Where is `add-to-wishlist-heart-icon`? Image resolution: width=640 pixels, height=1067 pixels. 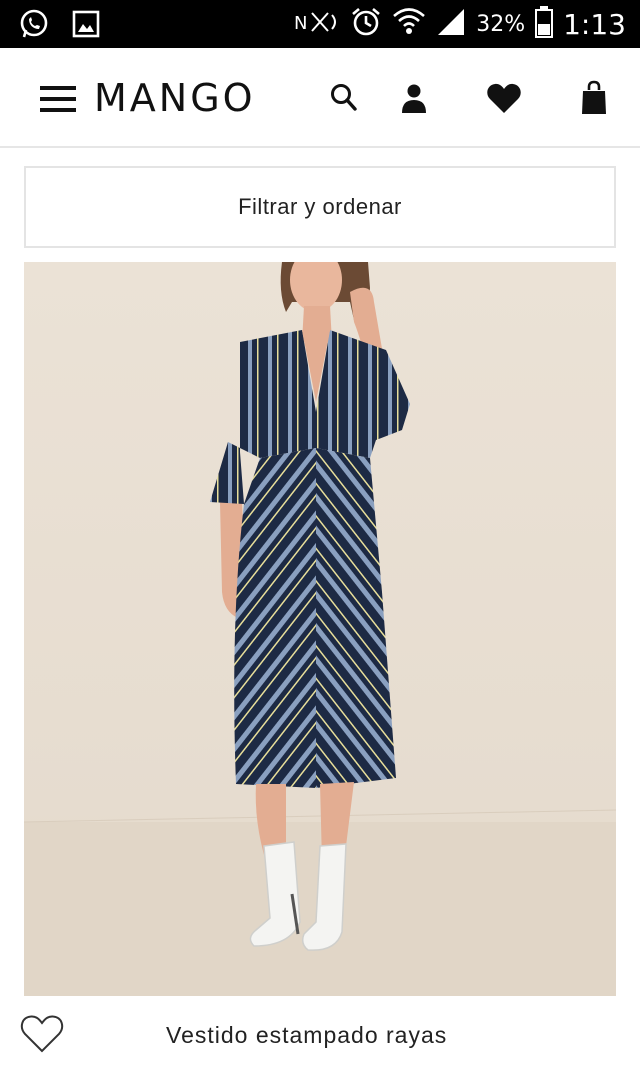 add-to-wishlist-heart-icon is located at coordinates (42, 1034).